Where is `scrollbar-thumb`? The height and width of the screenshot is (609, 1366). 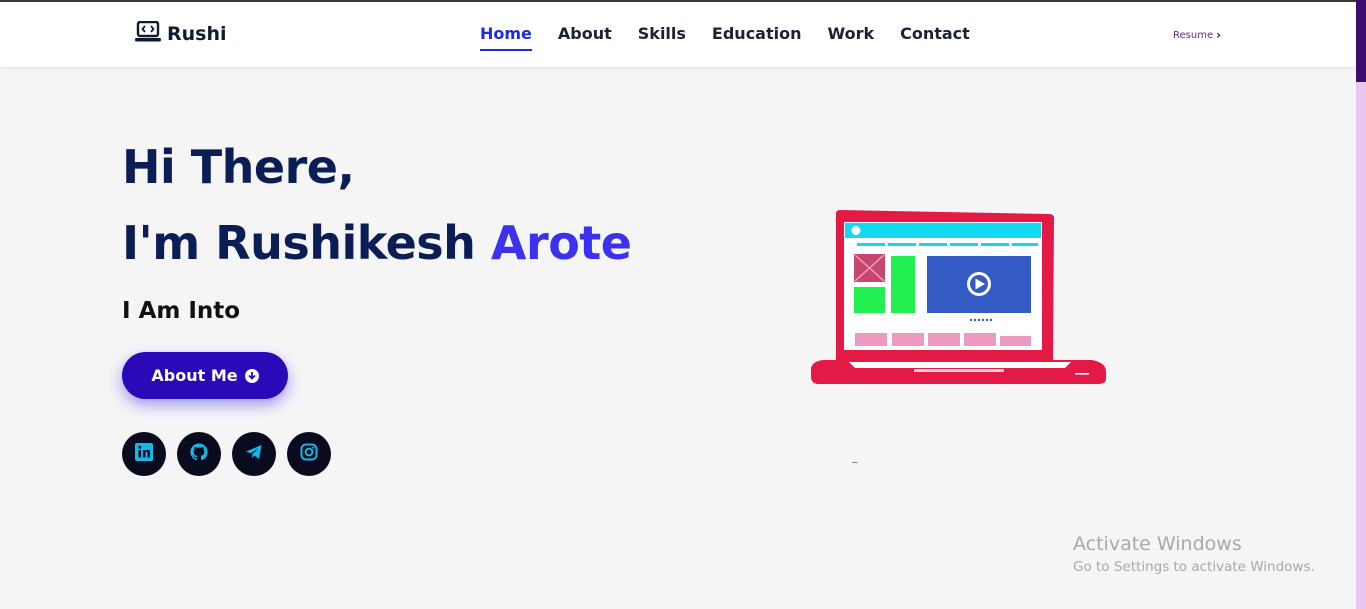 scrollbar-thumb is located at coordinates (1361, 41).